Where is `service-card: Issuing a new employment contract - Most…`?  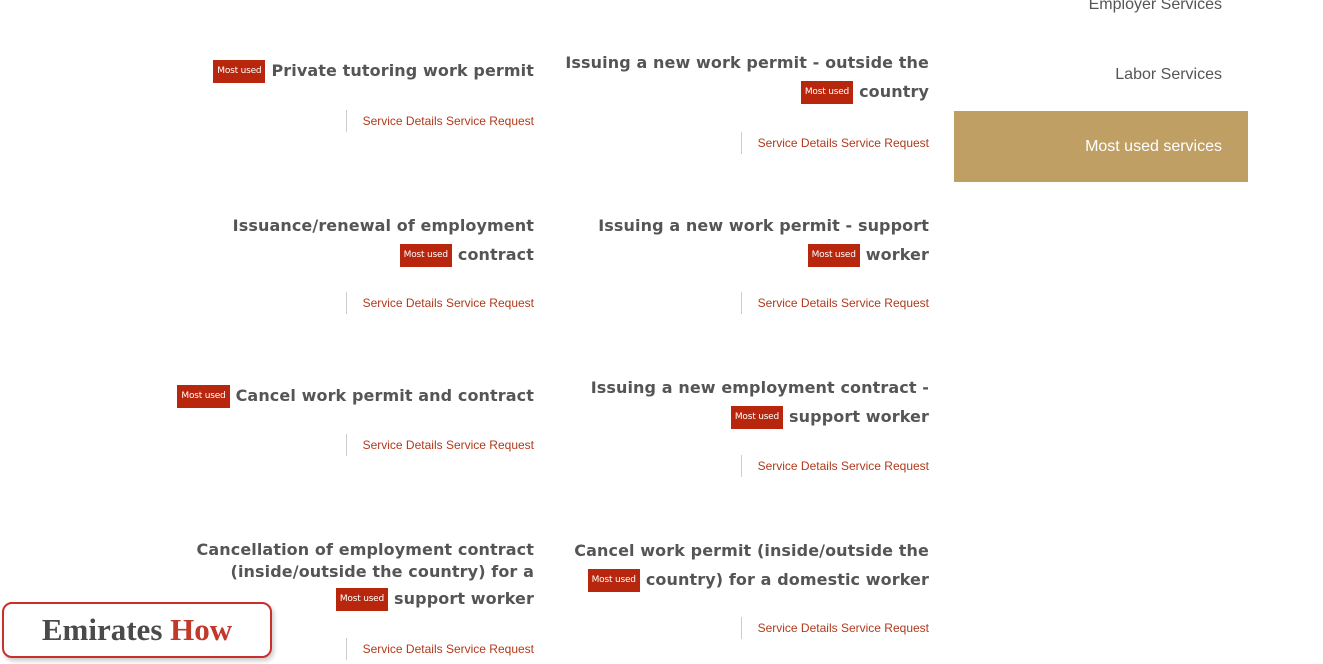
service-card: Issuing a new employment contract - Most… is located at coordinates (739, 425).